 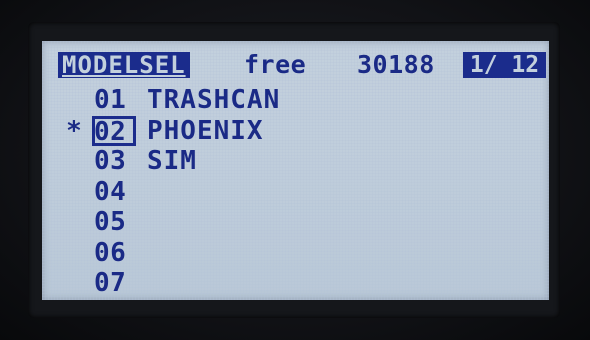 I want to click on model-row-07: 07, so click(x=296, y=283).